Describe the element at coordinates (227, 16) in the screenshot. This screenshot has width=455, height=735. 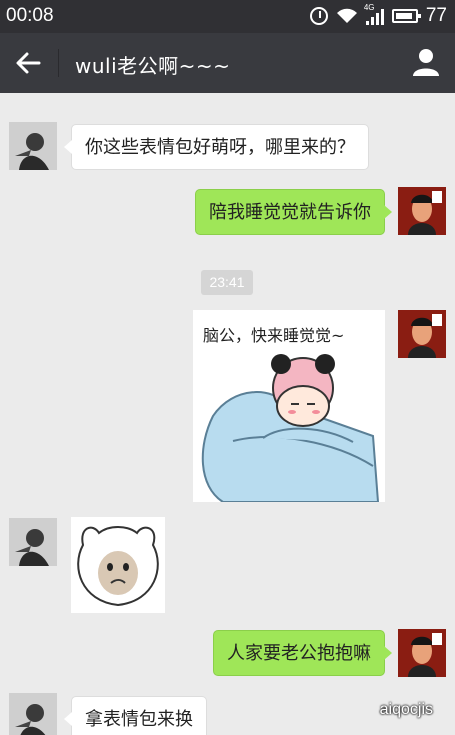
I see `status-bar: 00:08 4G 77` at that location.